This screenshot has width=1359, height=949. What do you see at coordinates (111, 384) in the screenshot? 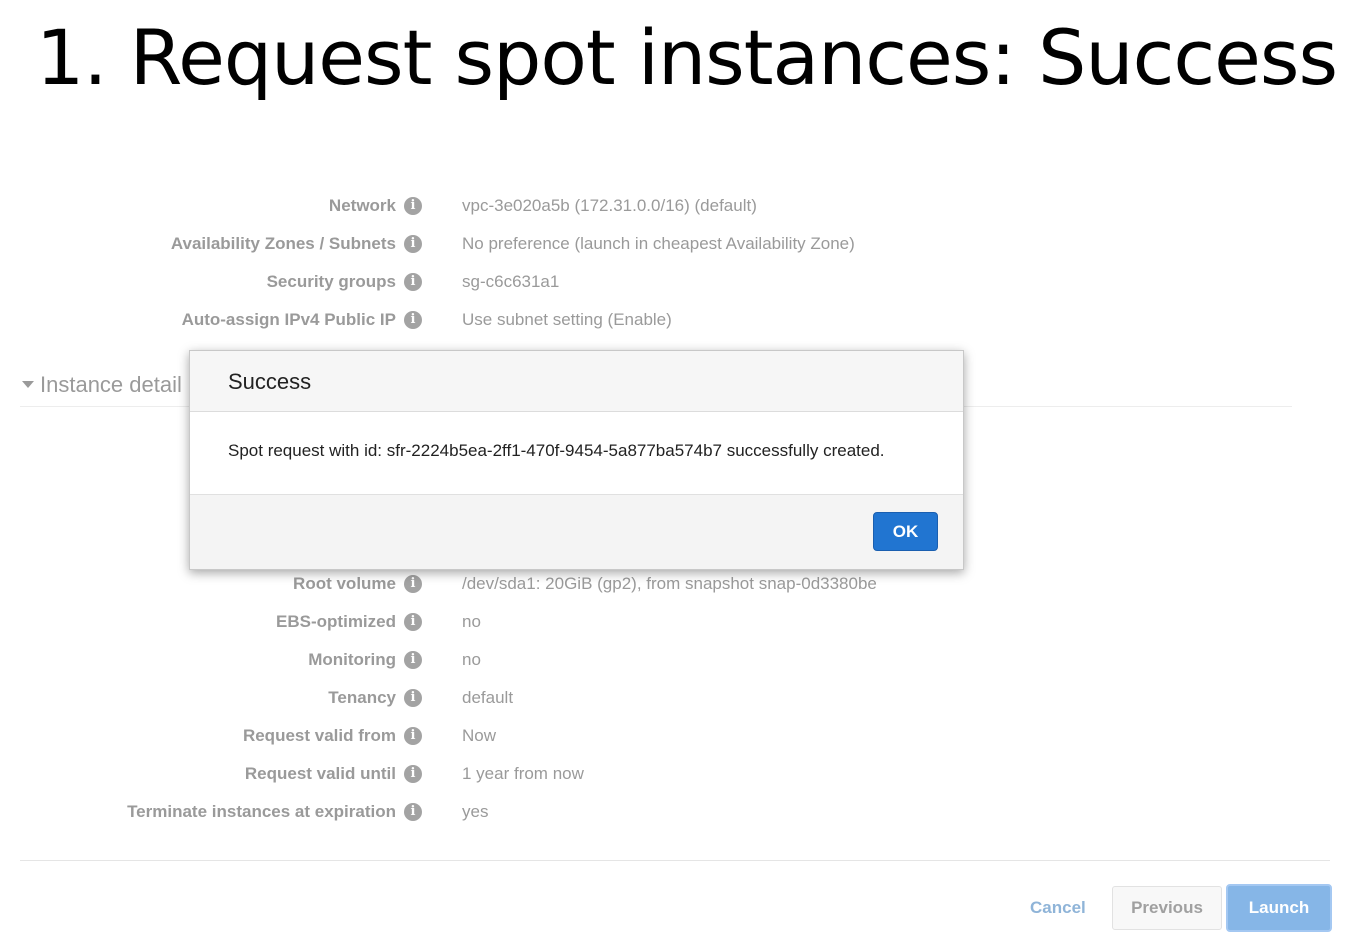
I see `section-header-label: Instance detail` at bounding box center [111, 384].